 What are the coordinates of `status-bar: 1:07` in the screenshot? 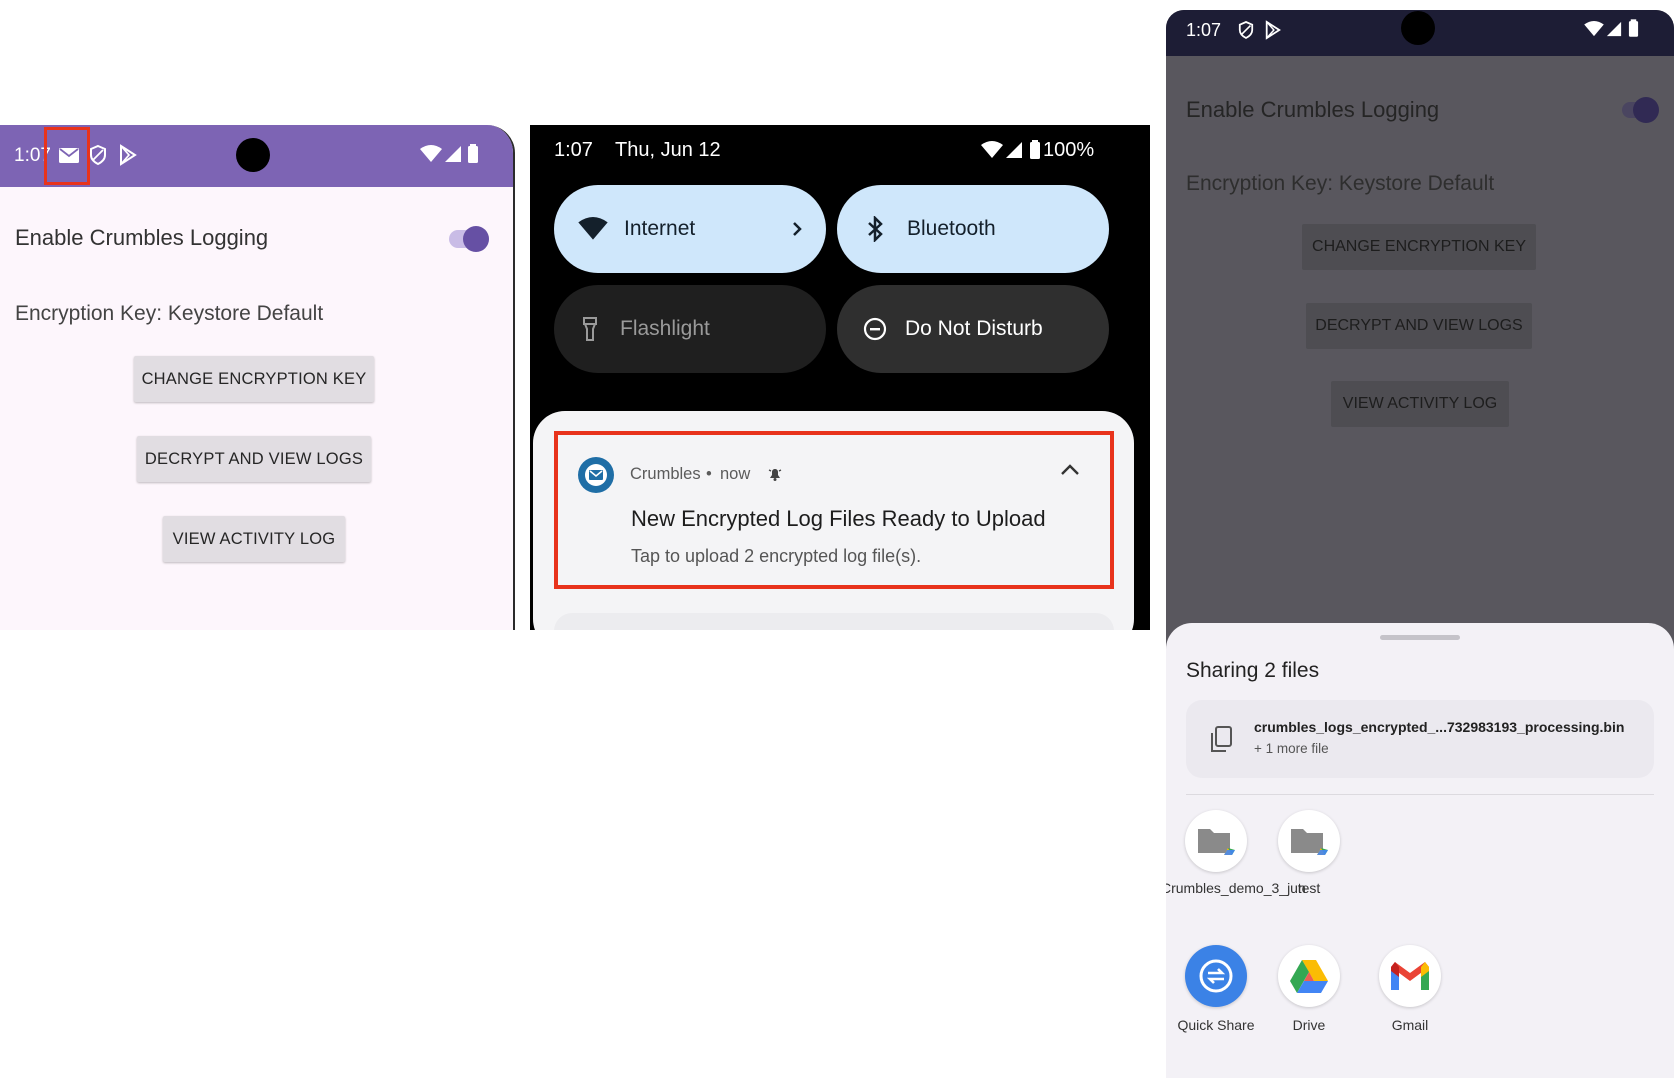 It's located at (1420, 33).